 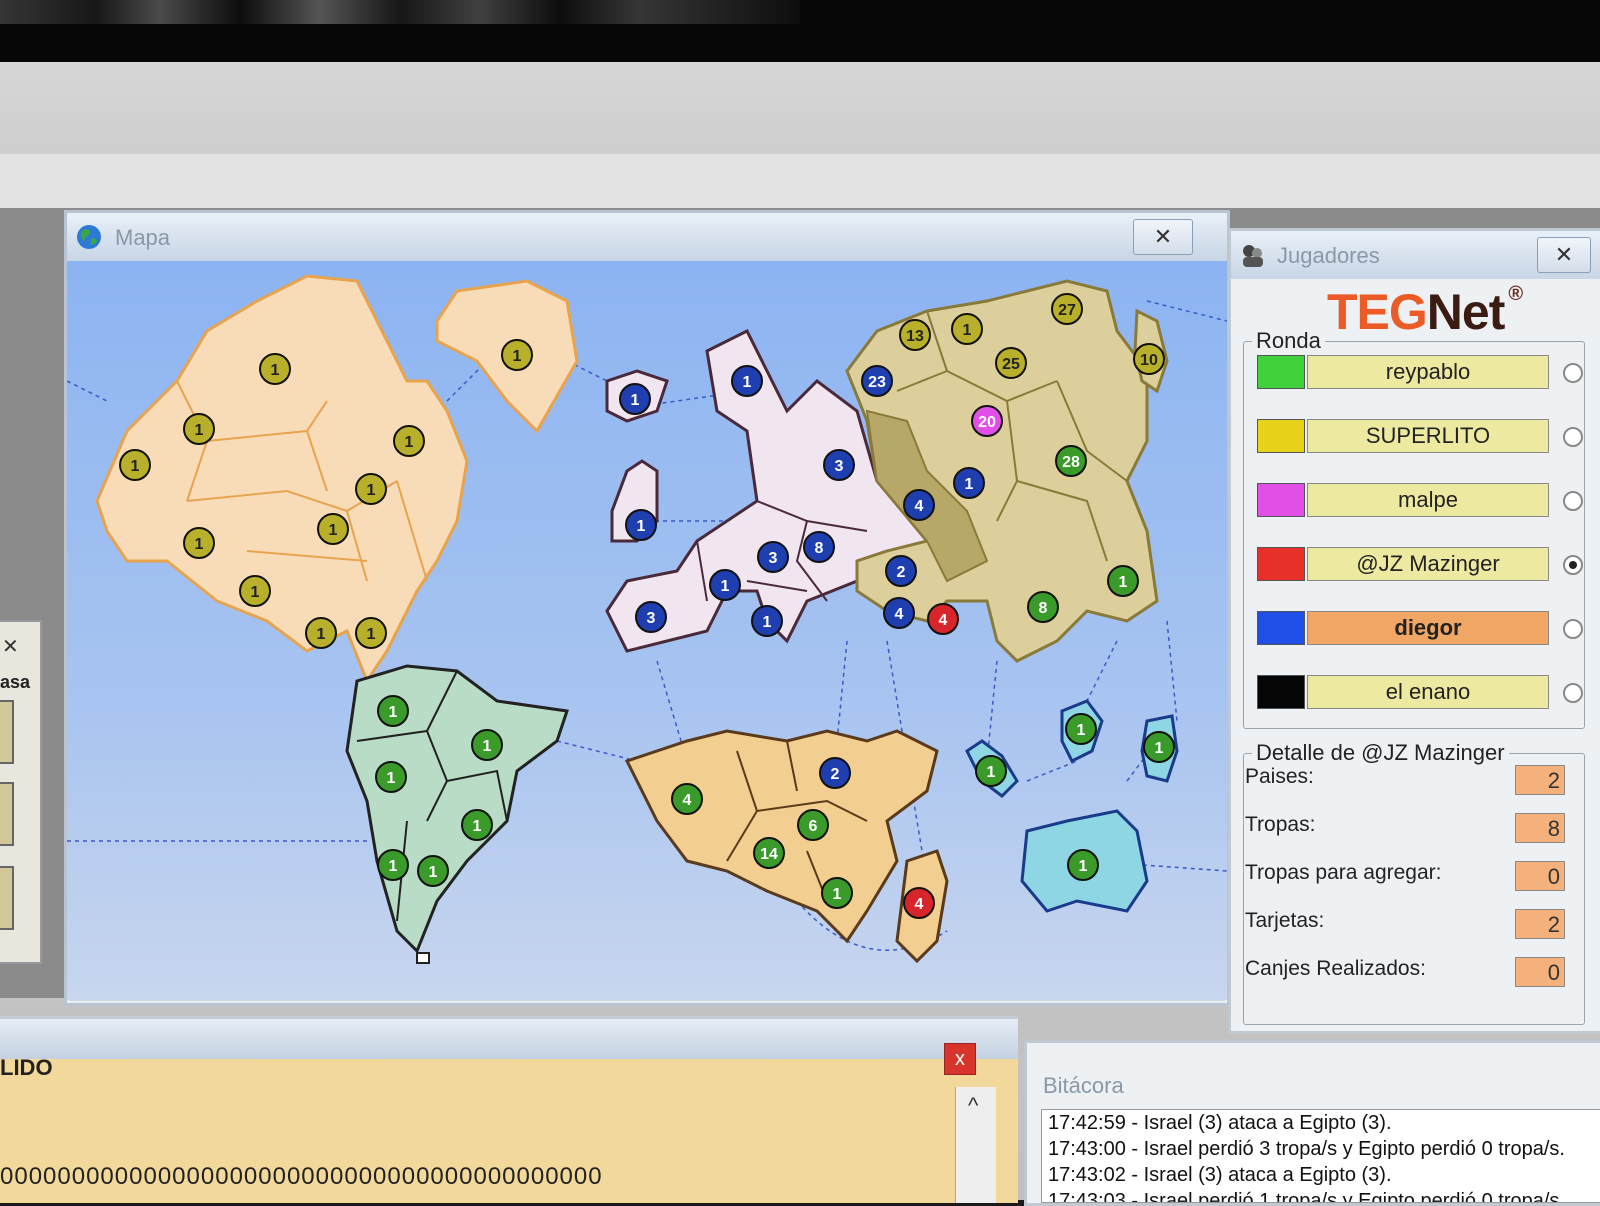 I want to click on army-marker-sa2: 1, so click(x=487, y=745).